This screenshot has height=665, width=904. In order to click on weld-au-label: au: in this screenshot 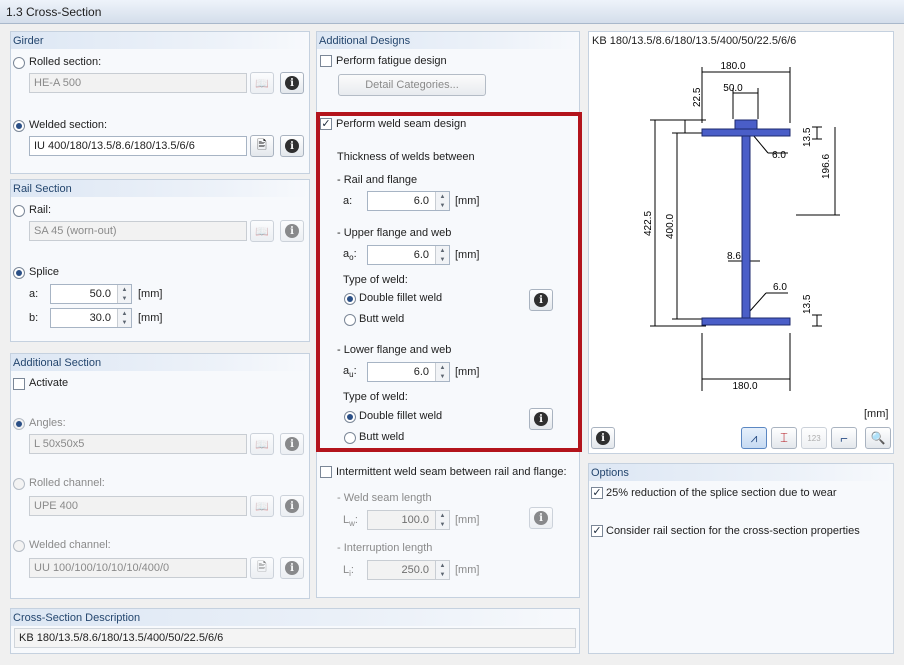, I will do `click(350, 372)`.